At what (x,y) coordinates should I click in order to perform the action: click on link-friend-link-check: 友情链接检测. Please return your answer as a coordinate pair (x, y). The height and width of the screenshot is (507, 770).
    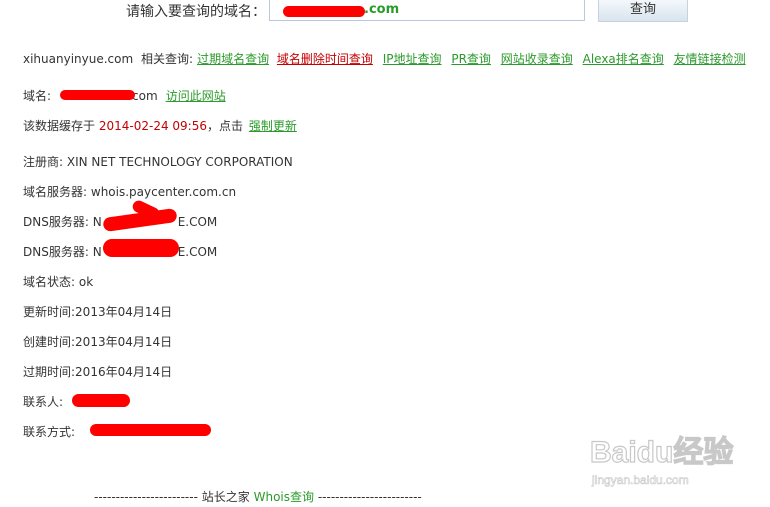
    Looking at the image, I should click on (710, 59).